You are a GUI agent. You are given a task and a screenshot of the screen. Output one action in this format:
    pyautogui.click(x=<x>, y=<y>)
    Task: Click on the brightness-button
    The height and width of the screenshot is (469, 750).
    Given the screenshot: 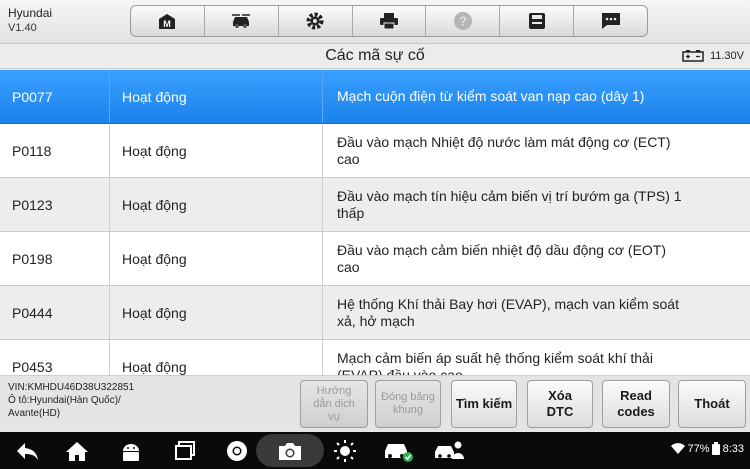 What is the action you would take?
    pyautogui.click(x=345, y=451)
    